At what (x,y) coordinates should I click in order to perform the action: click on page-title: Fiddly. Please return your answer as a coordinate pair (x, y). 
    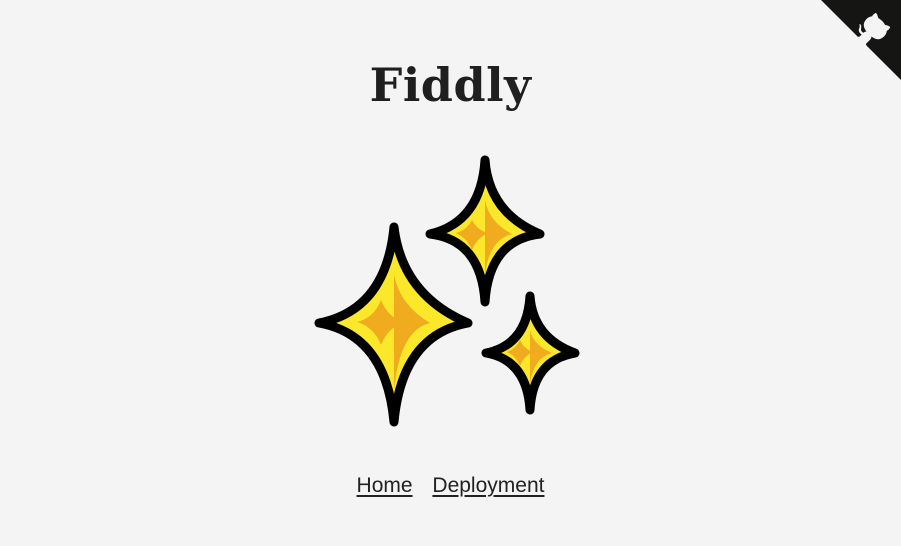
    Looking at the image, I should click on (450, 85).